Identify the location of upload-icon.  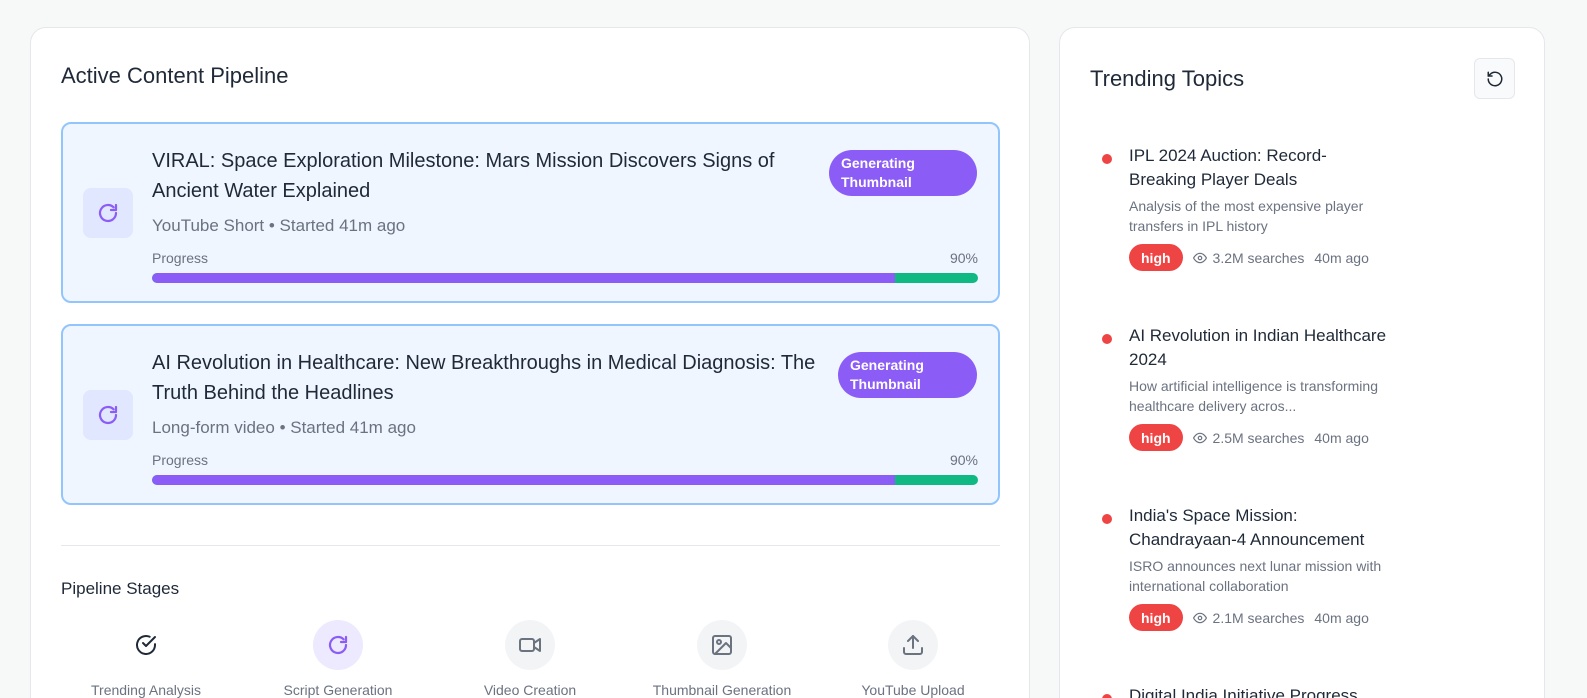
(913, 645).